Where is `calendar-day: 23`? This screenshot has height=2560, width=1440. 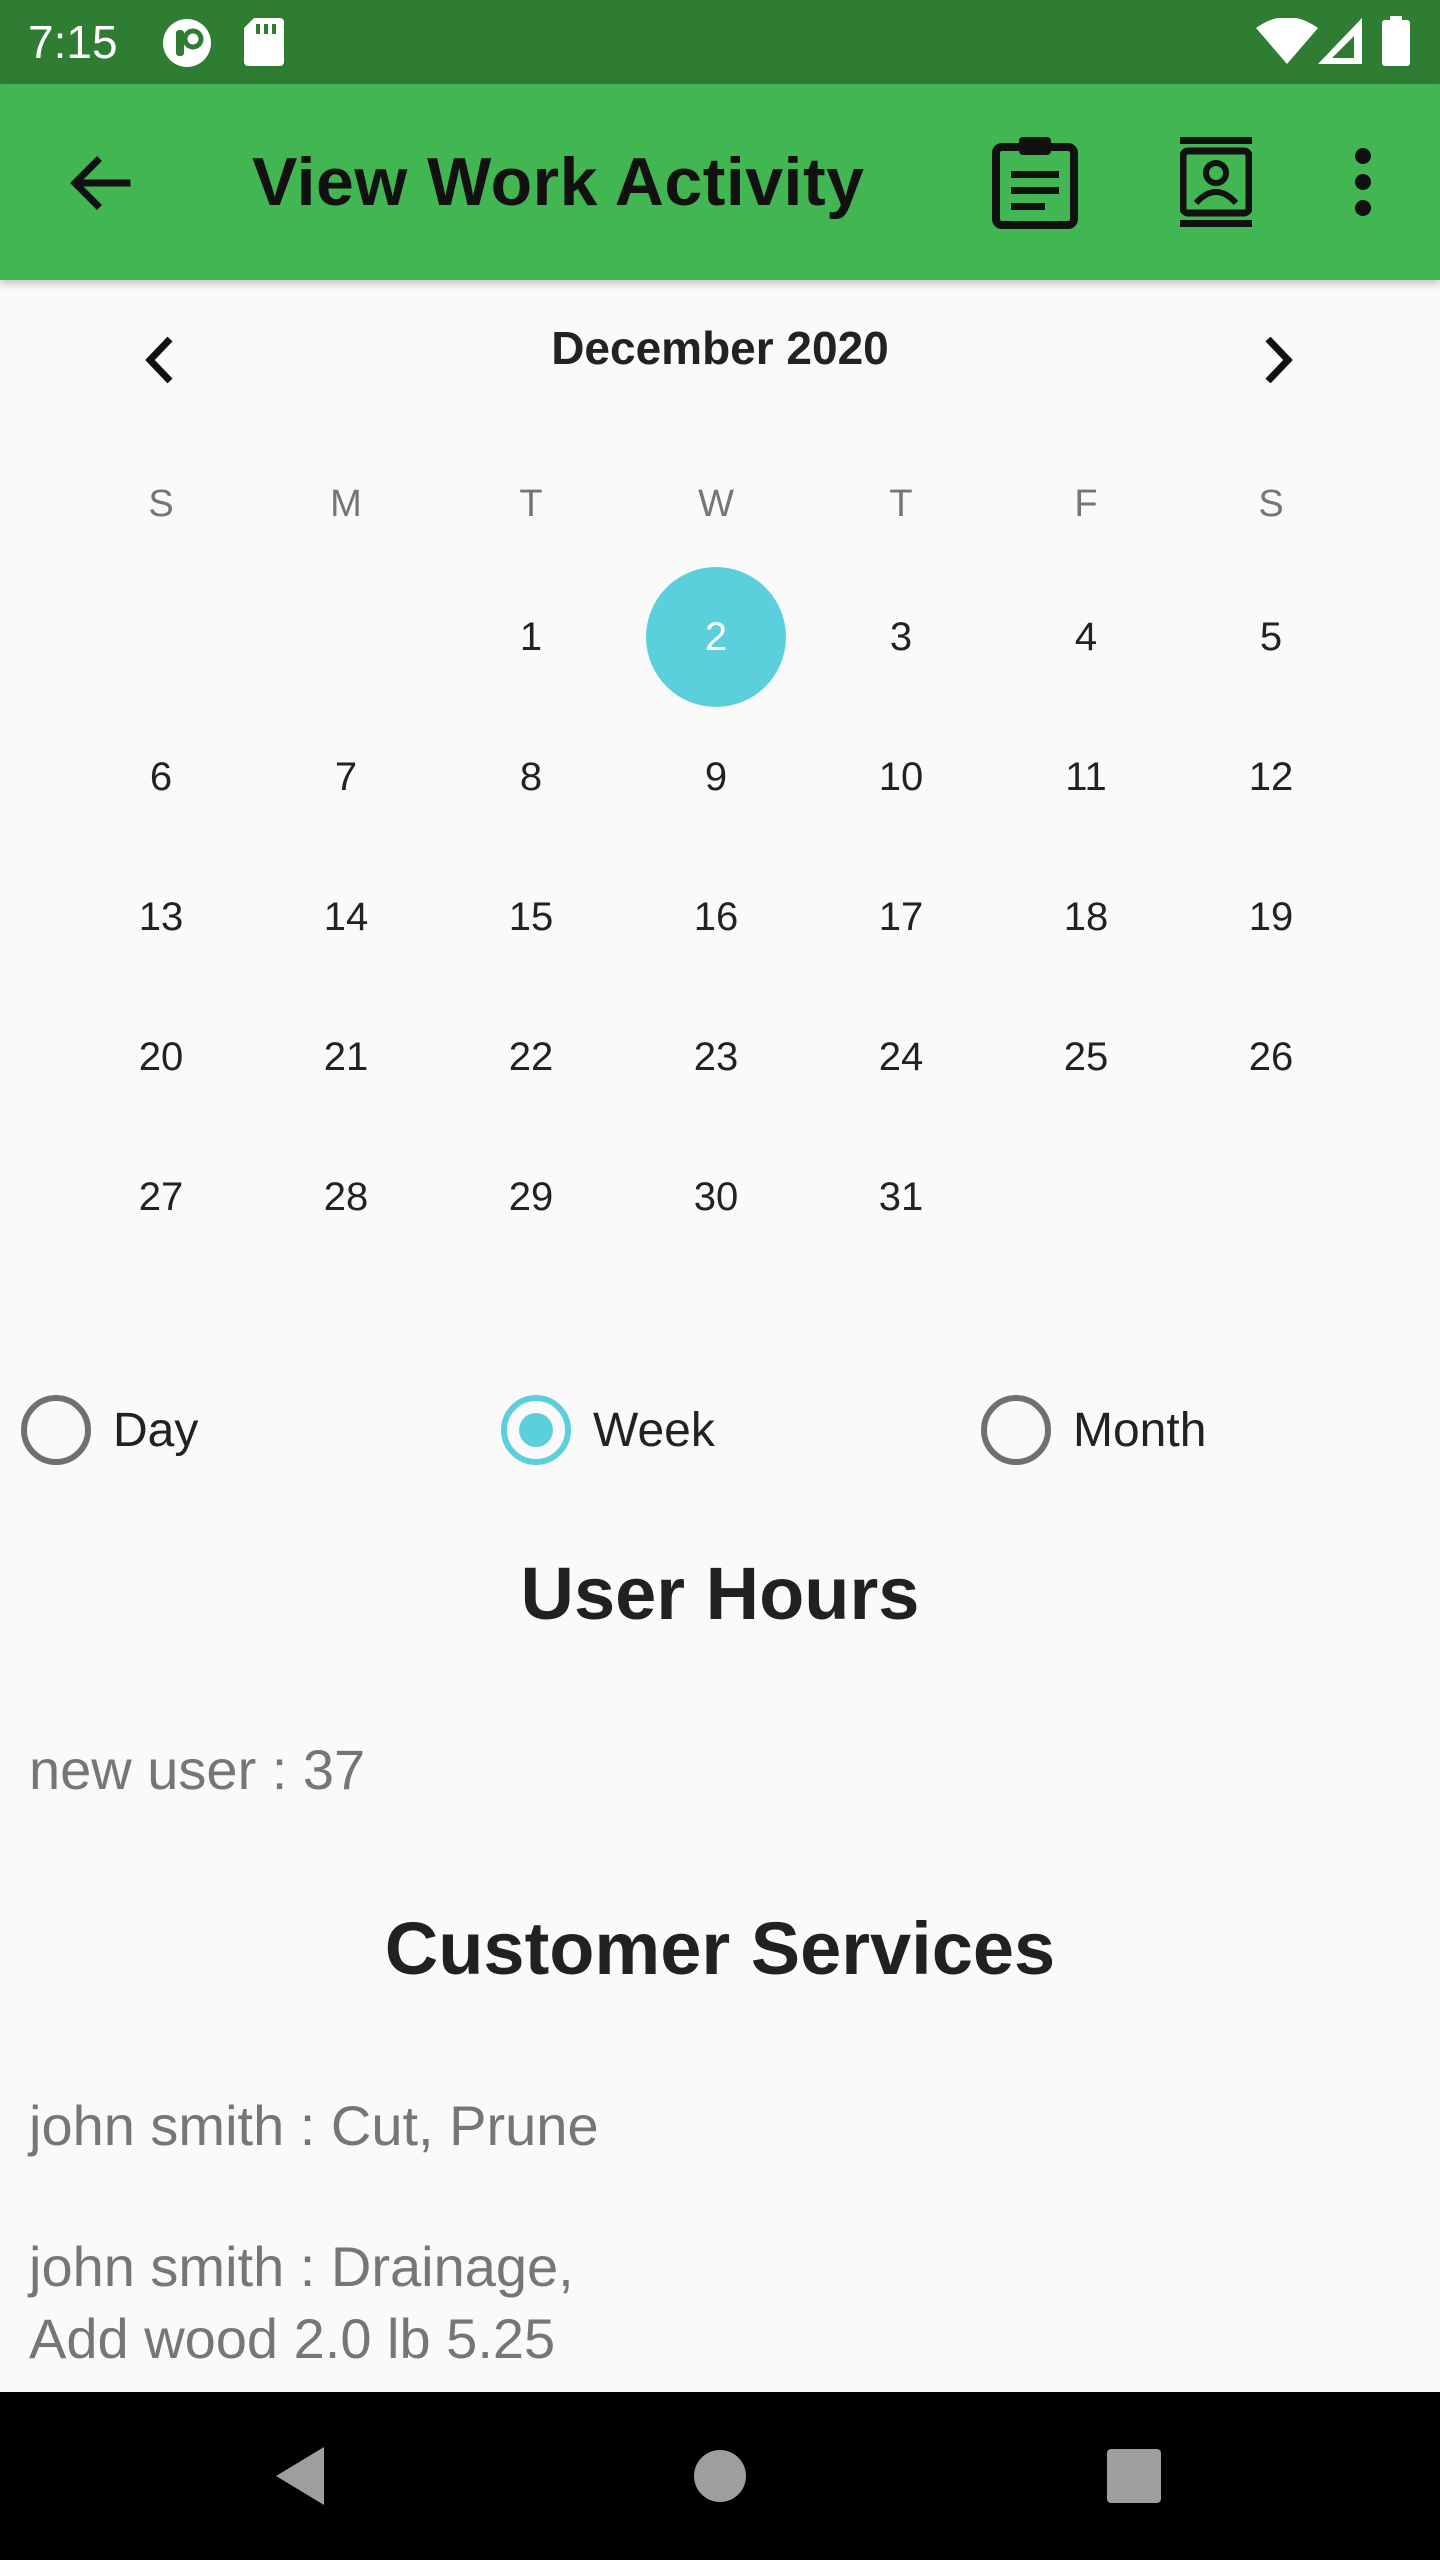
calendar-day: 23 is located at coordinates (716, 1057).